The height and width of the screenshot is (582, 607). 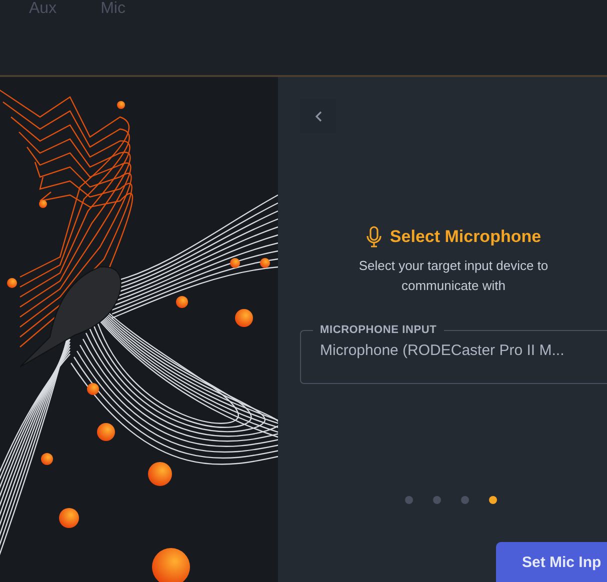 I want to click on microphone-icon, so click(x=374, y=237).